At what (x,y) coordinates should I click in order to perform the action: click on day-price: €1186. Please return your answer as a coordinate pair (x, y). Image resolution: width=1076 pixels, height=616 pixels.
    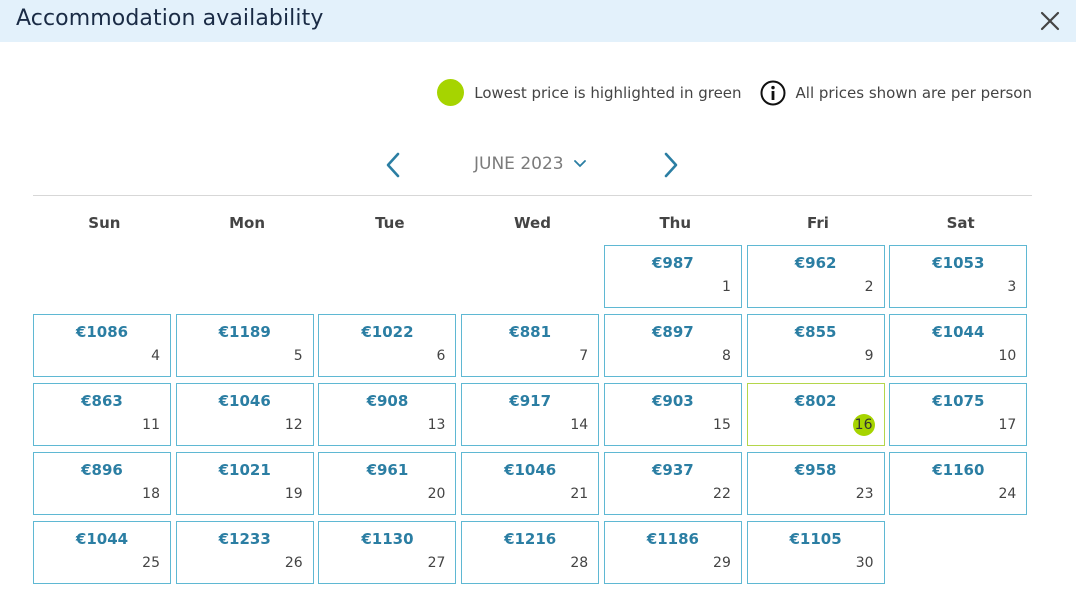
    Looking at the image, I should click on (672, 539).